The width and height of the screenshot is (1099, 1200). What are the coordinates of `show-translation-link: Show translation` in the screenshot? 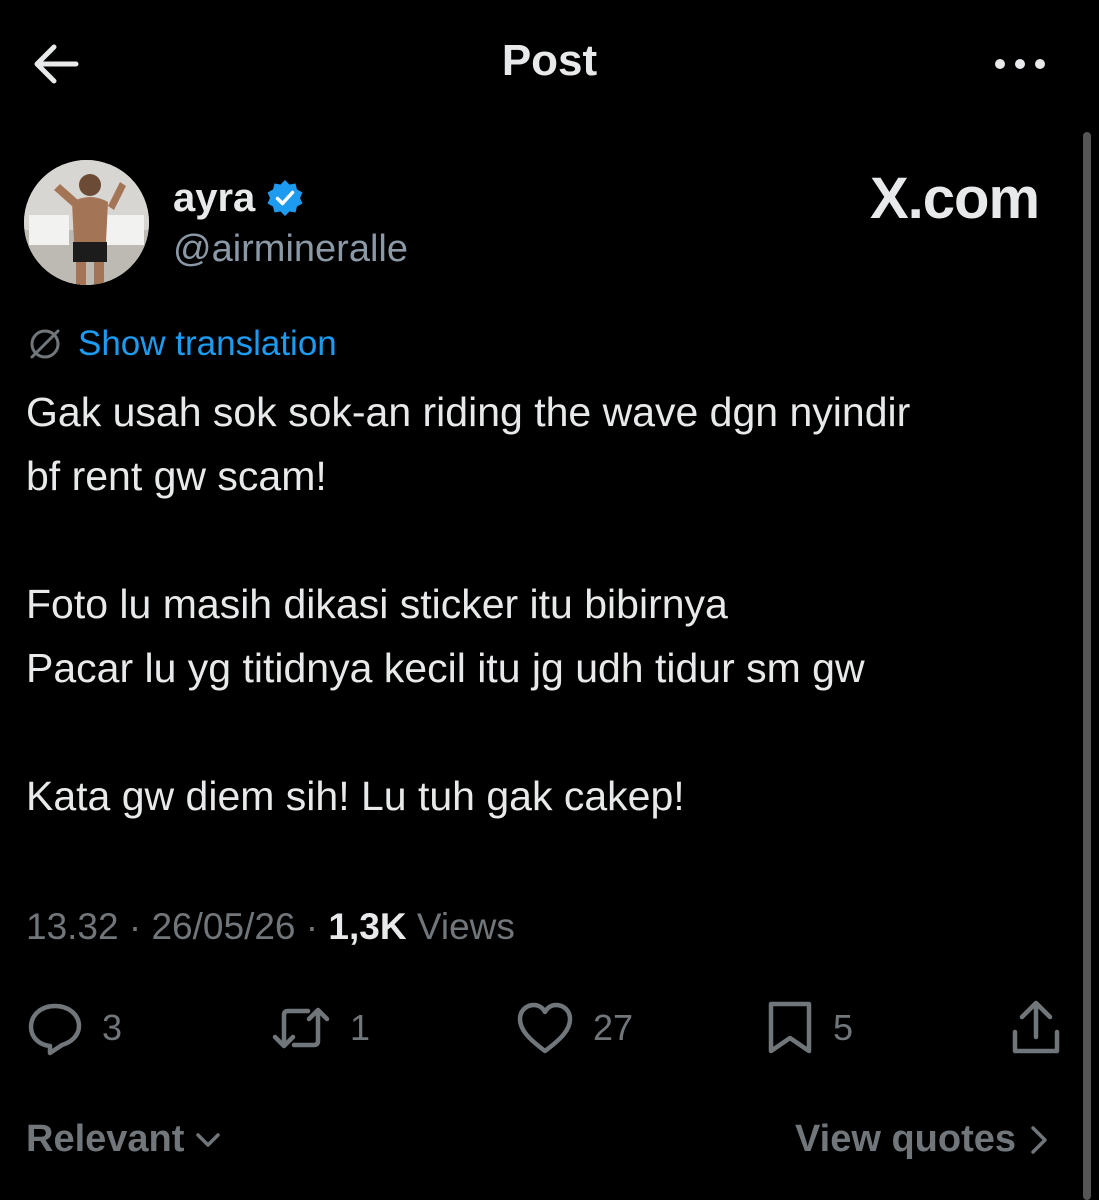 It's located at (181, 344).